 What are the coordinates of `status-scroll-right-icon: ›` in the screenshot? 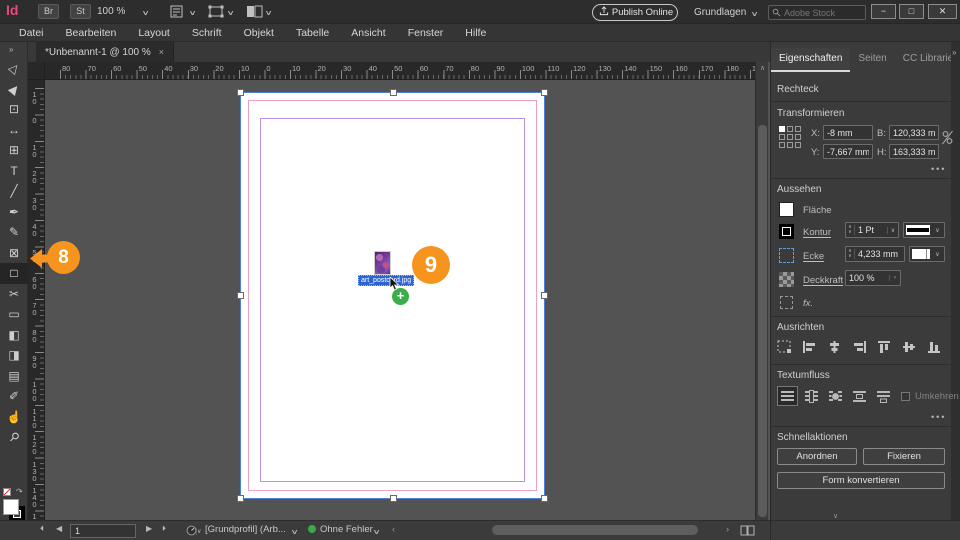 It's located at (727, 529).